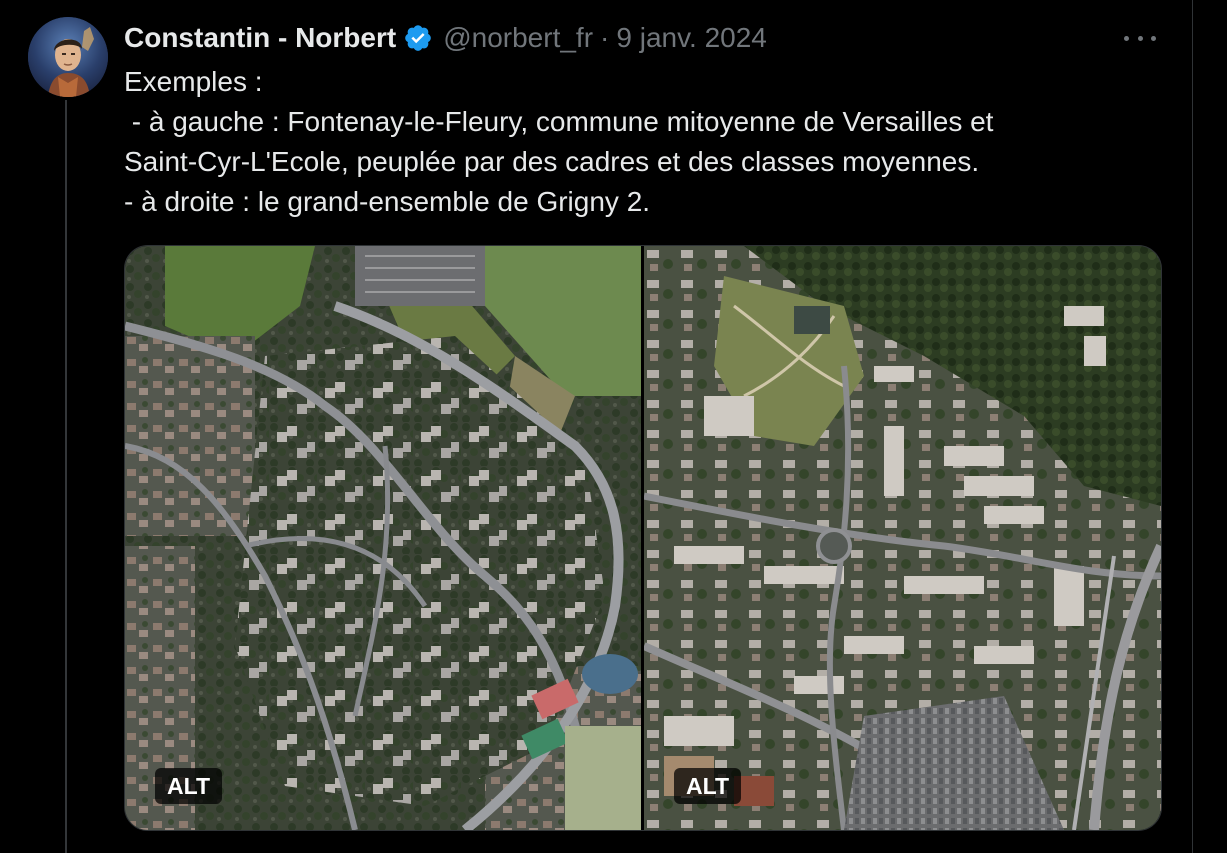  Describe the element at coordinates (66, 476) in the screenshot. I see `thread-line` at that location.